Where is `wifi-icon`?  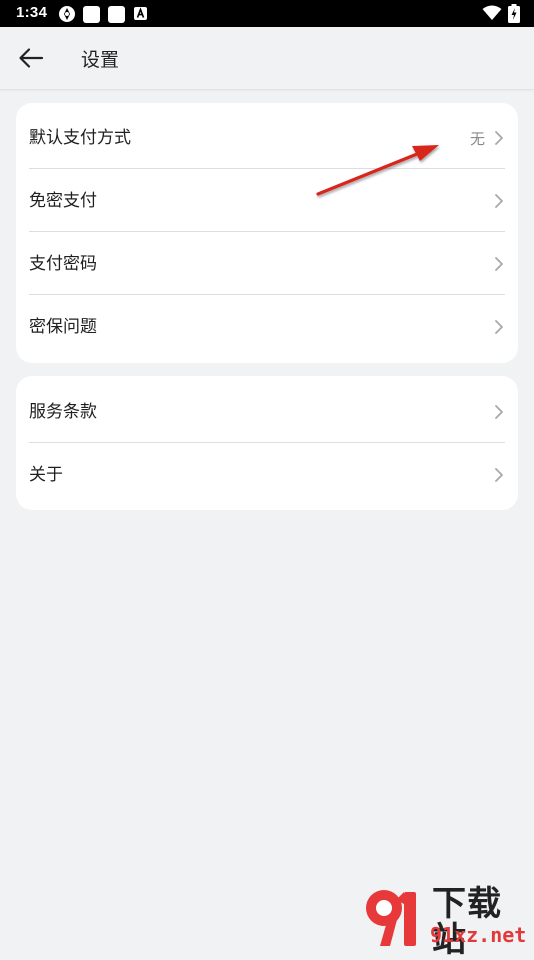
wifi-icon is located at coordinates (492, 12).